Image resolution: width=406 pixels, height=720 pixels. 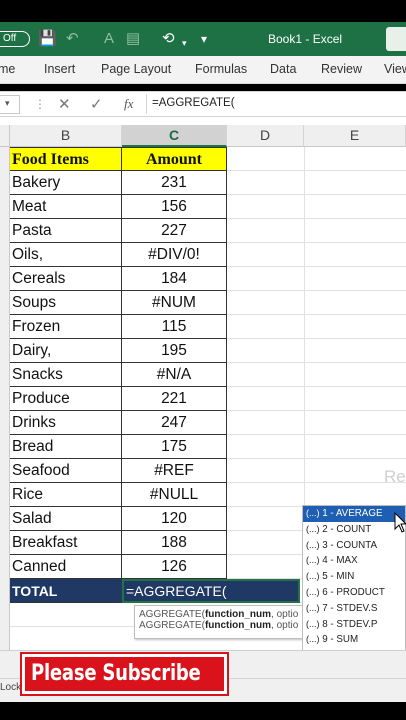 I want to click on autocomplete-item: (...) 2 - COUNT, so click(x=354, y=530).